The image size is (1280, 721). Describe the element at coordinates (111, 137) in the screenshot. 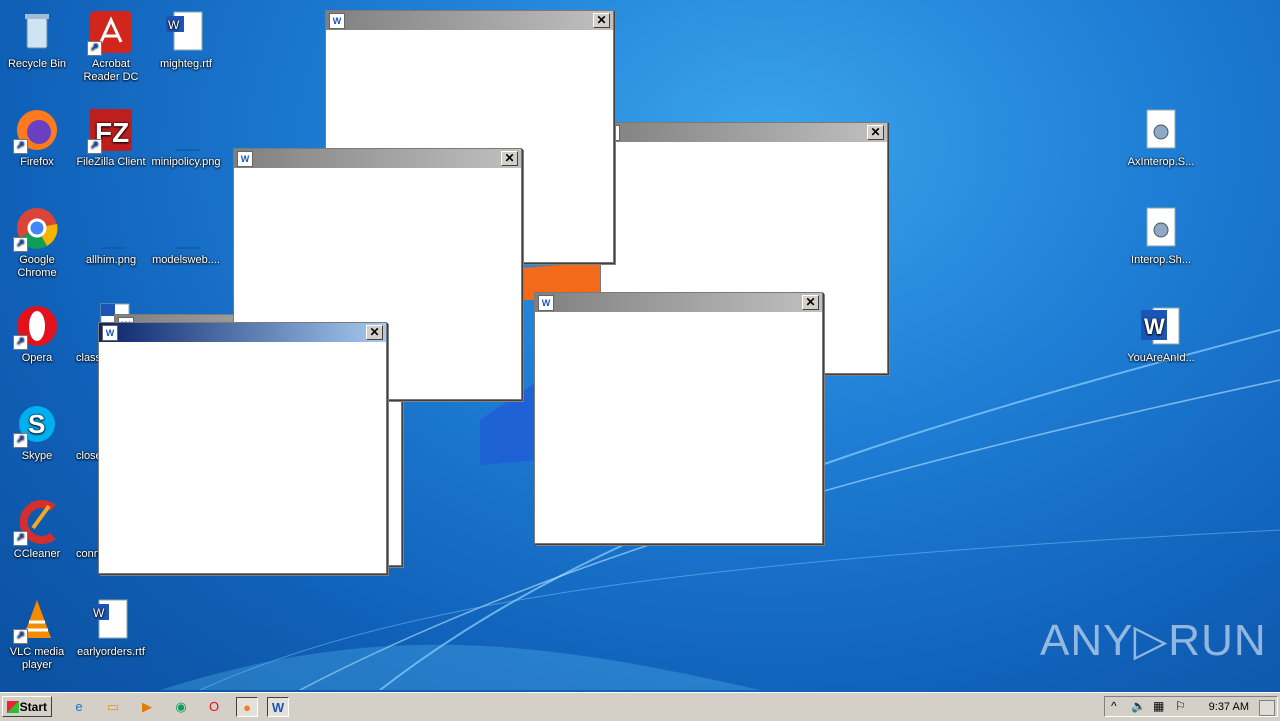

I see `filezilla-icon: FZ ↗ FileZilla Client` at that location.